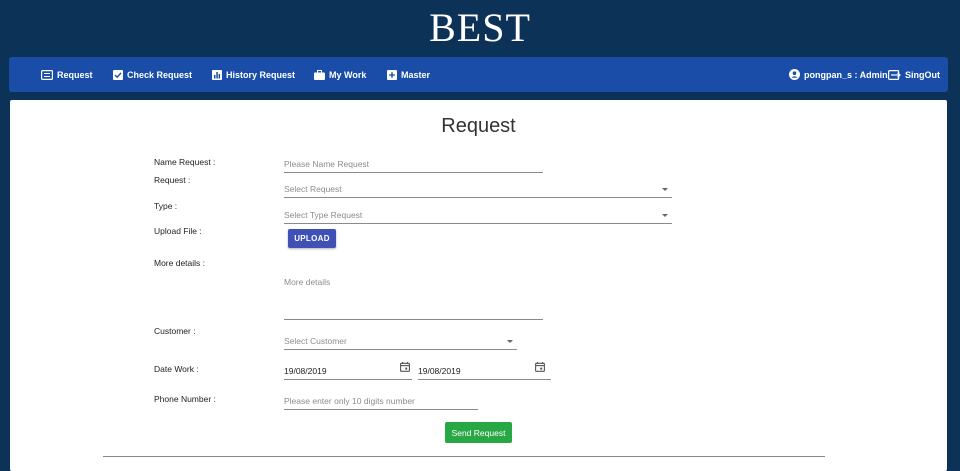 This screenshot has height=471, width=960. Describe the element at coordinates (185, 399) in the screenshot. I see `phone-number-label: Phone Number :` at that location.